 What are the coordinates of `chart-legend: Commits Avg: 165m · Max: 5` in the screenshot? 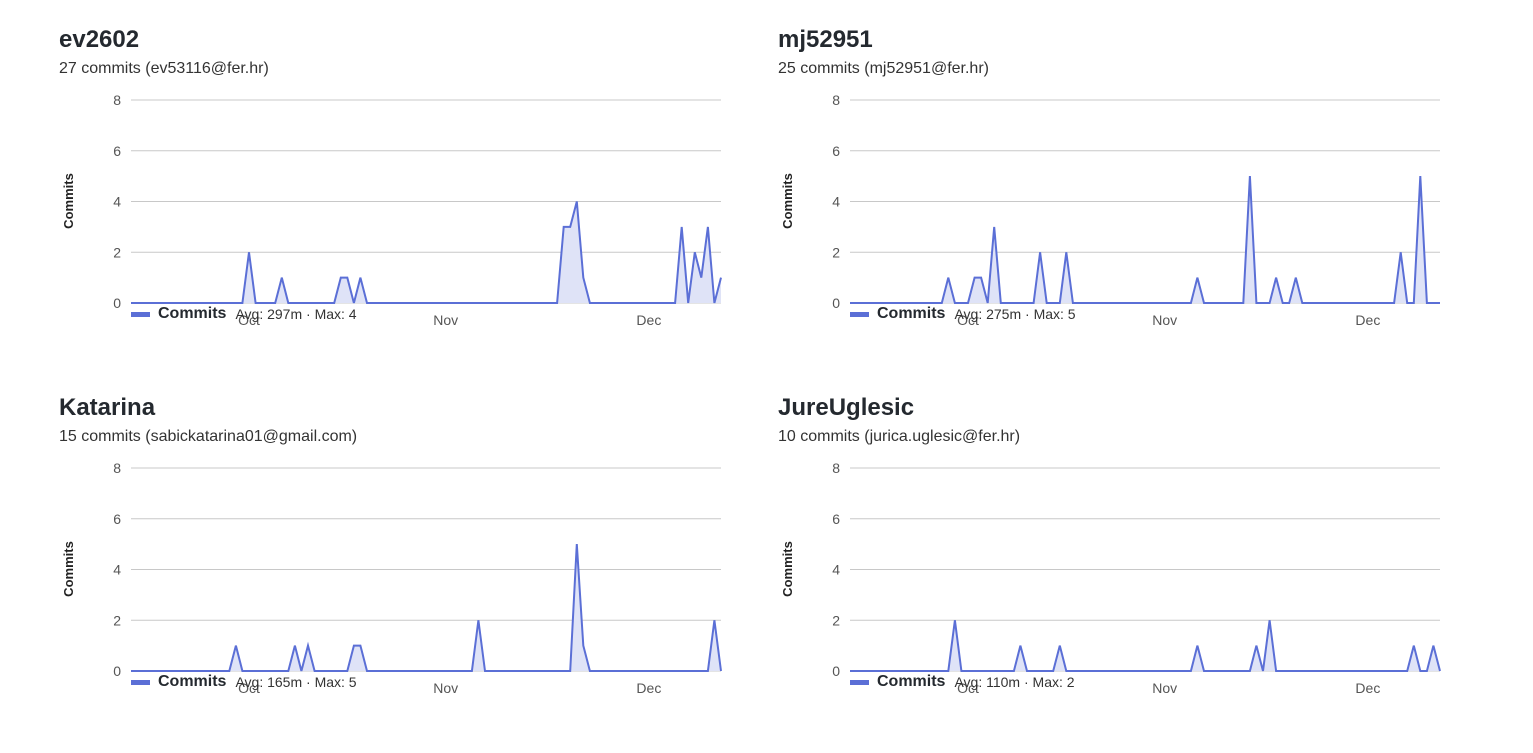 It's located at (244, 682).